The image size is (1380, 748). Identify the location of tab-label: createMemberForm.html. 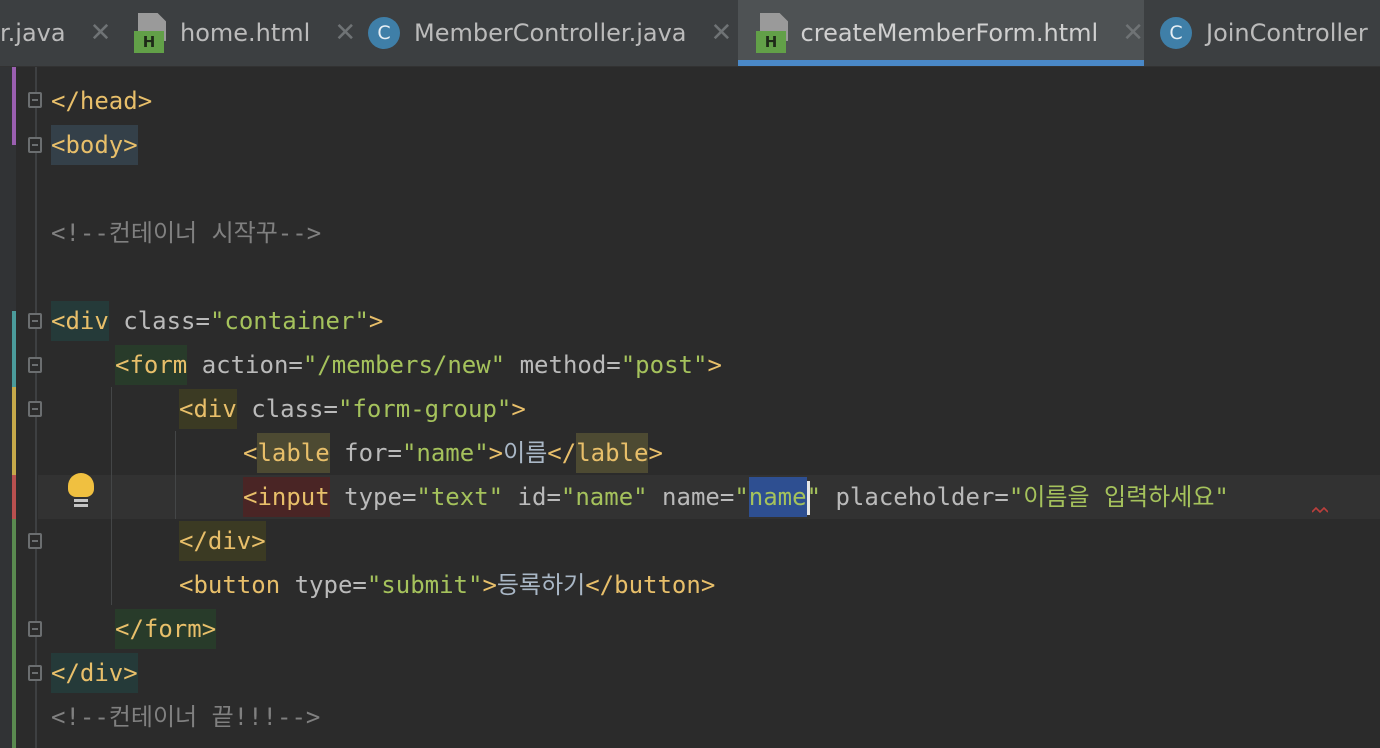
(949, 33).